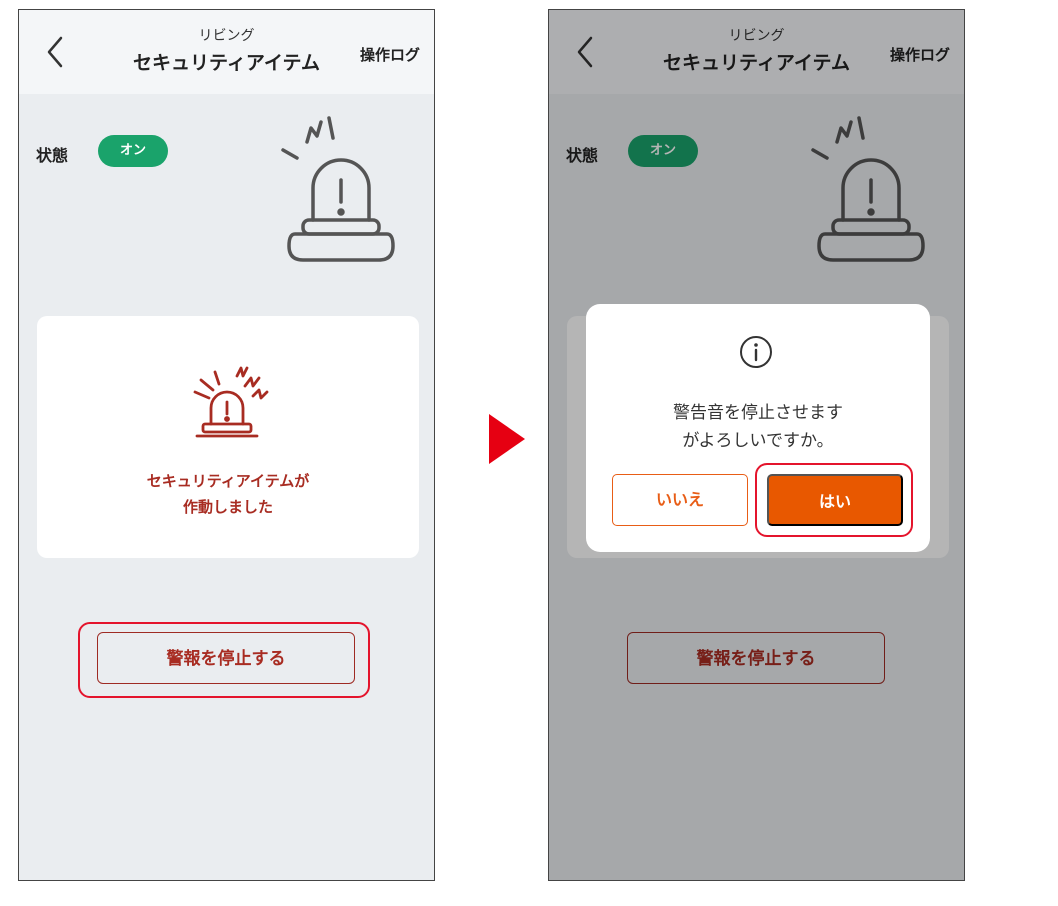 The height and width of the screenshot is (906, 1058). I want to click on siren-icon, so click(338, 189).